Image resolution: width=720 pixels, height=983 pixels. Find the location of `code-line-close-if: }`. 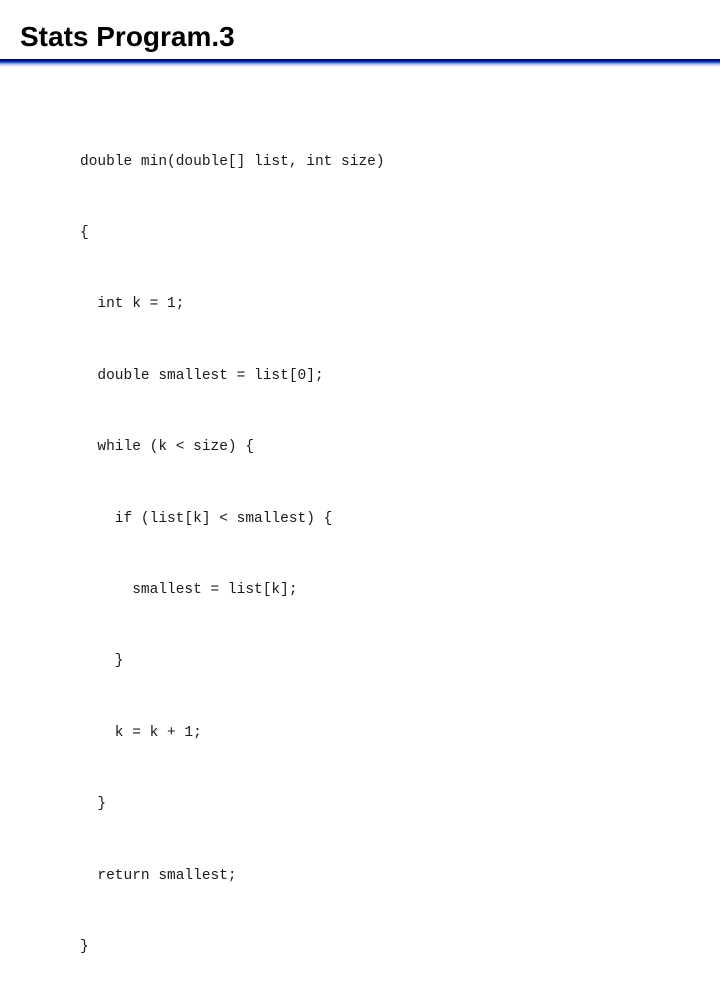

code-line-close-if: } is located at coordinates (102, 661).